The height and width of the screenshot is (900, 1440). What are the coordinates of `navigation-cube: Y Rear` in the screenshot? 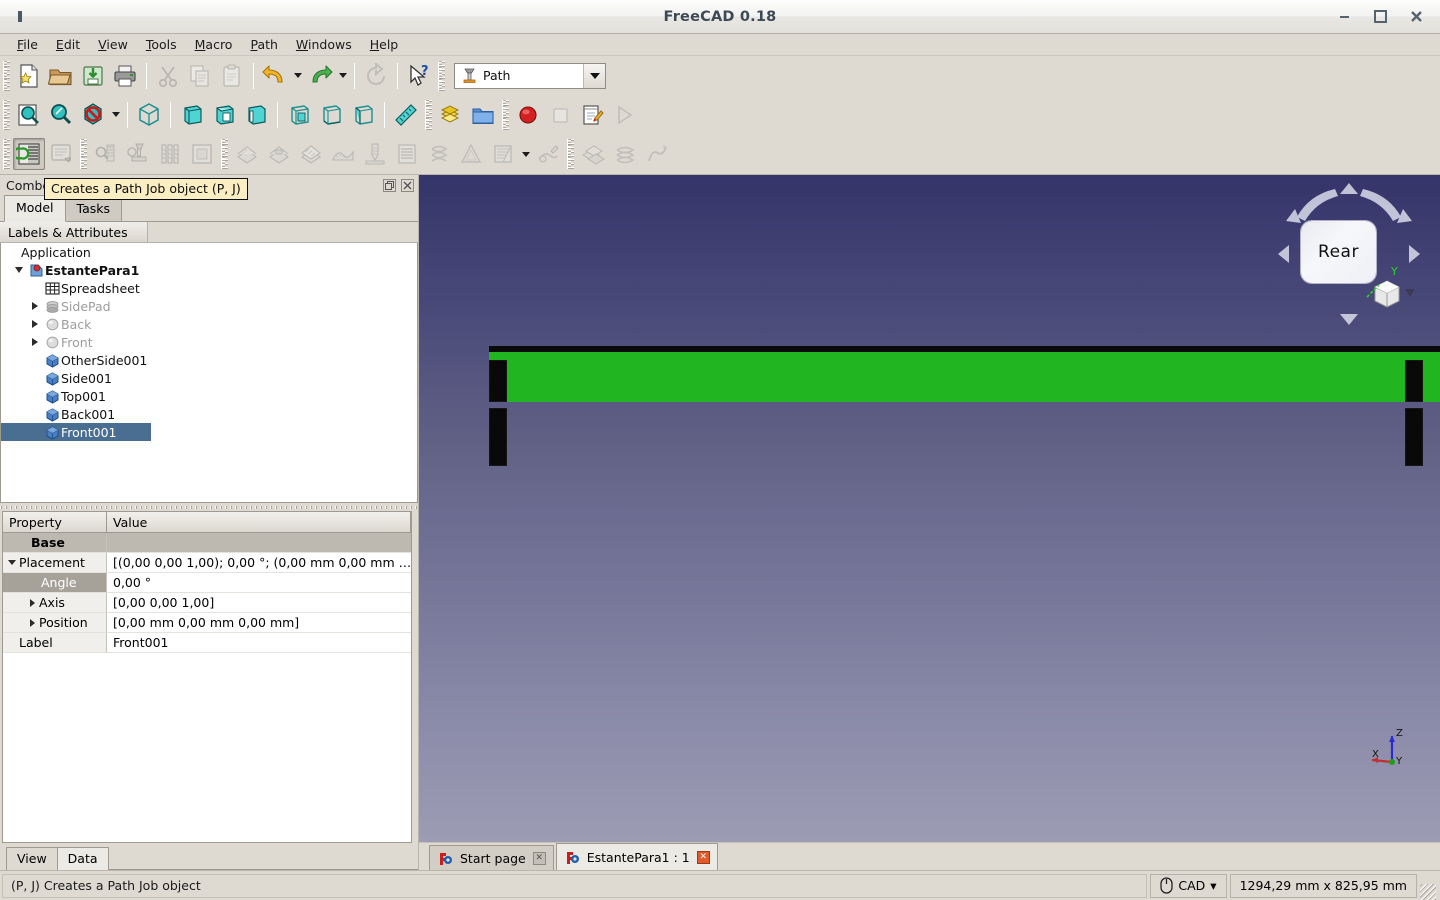 It's located at (1349, 254).